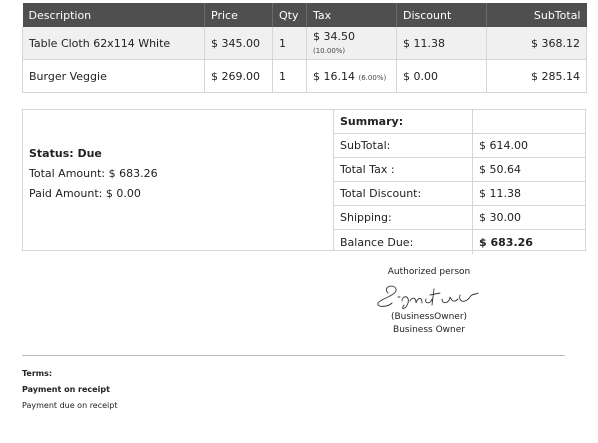  Describe the element at coordinates (403, 122) in the screenshot. I see `summary-title: Summary:` at that location.